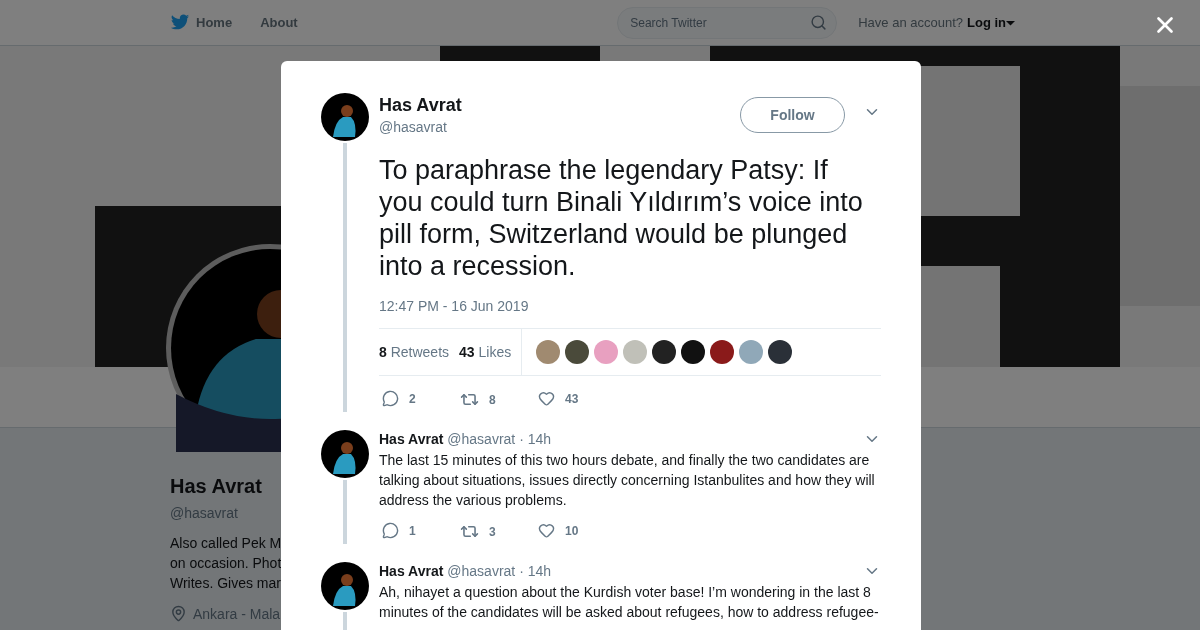  What do you see at coordinates (201, 22) in the screenshot?
I see `nav-link: Home` at bounding box center [201, 22].